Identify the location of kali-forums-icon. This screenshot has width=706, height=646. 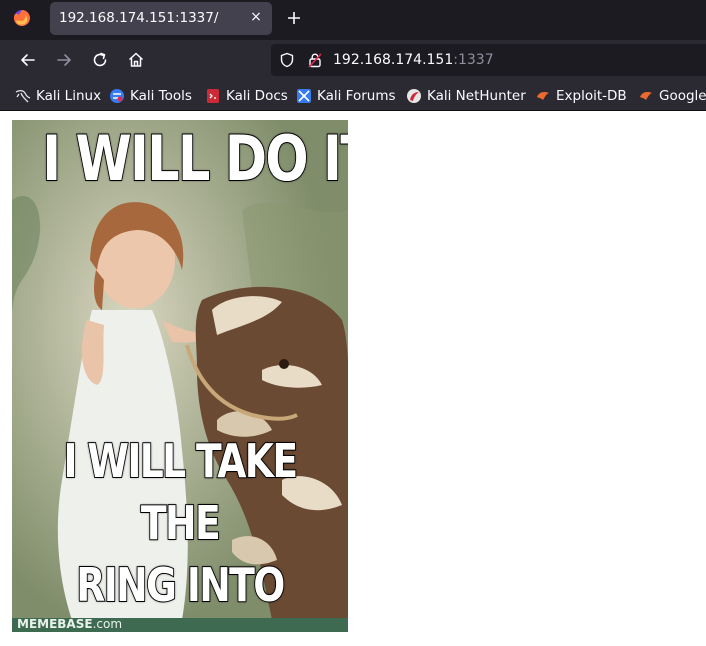
(304, 96).